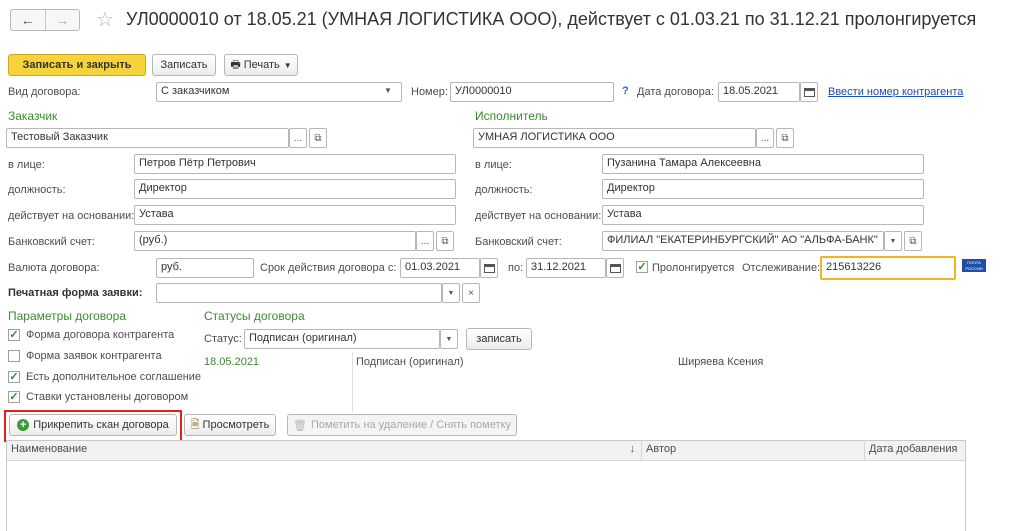 This screenshot has height=531, width=1024. I want to click on forward-arrow-icon: →, so click(63, 20).